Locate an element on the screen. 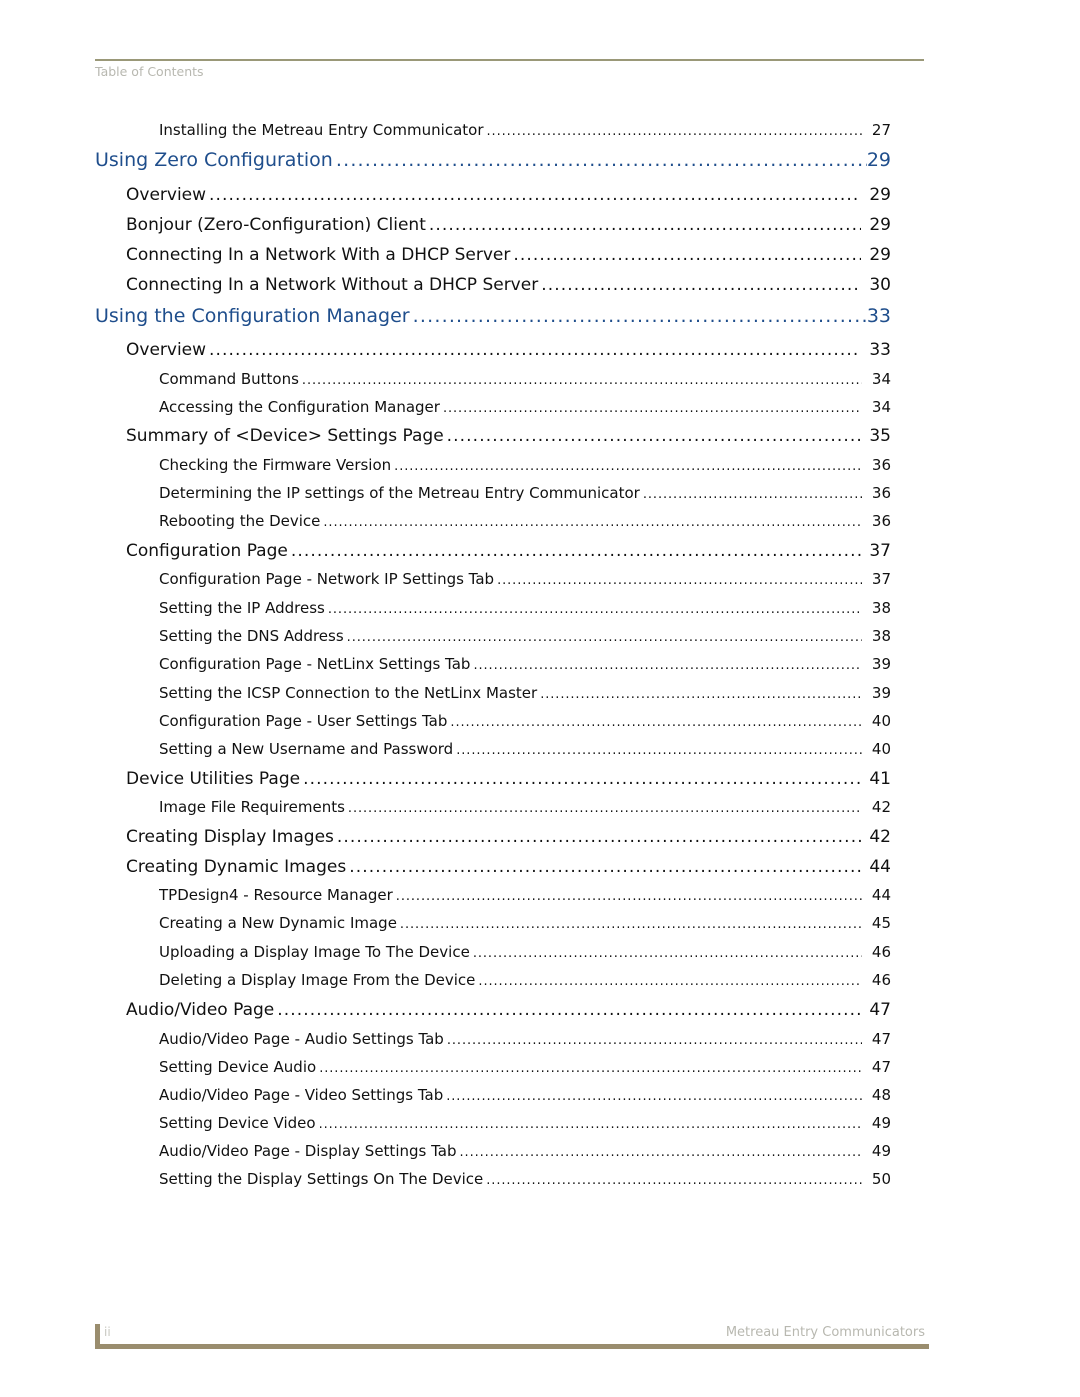  toc-entry-page-number: 50 is located at coordinates (881, 1179).